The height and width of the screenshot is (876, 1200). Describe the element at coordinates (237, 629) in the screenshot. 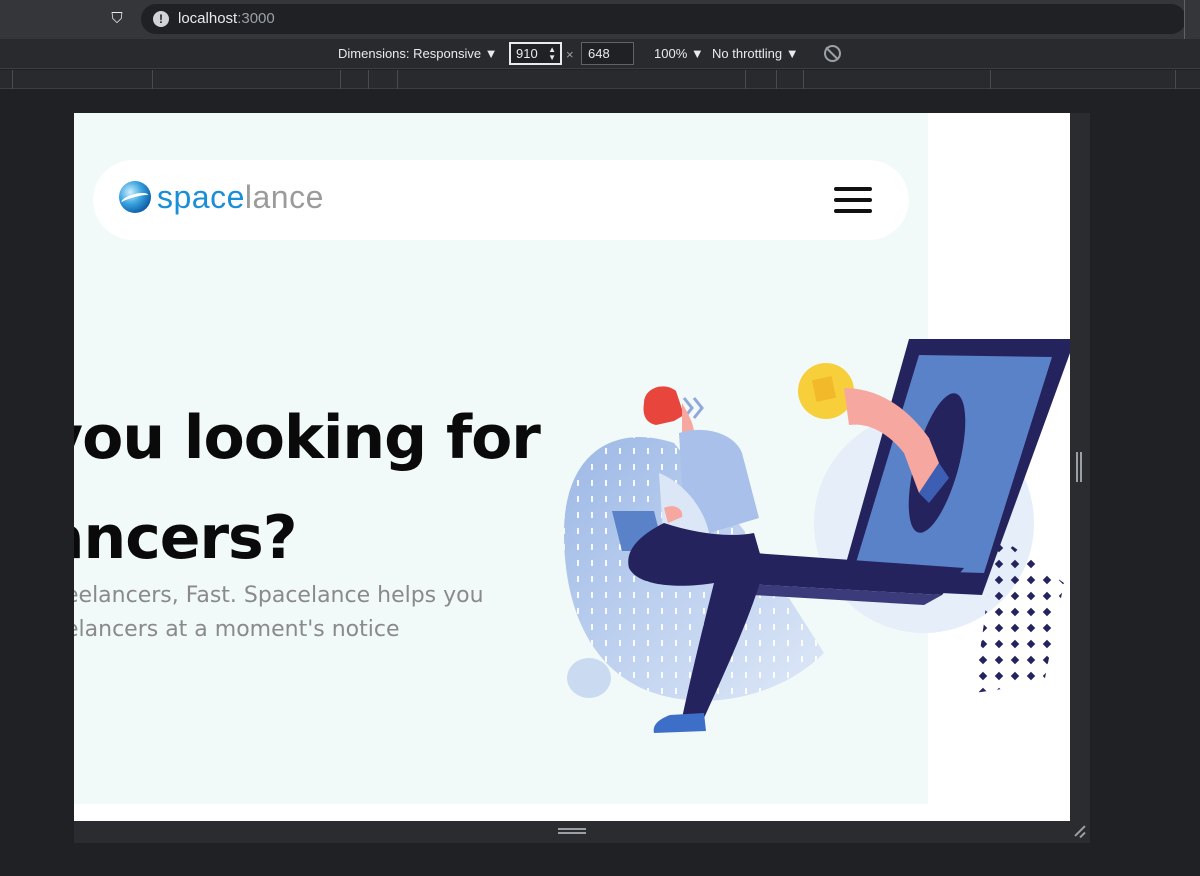

I see `subtitle-line-2: elancers at a moment's notice` at that location.